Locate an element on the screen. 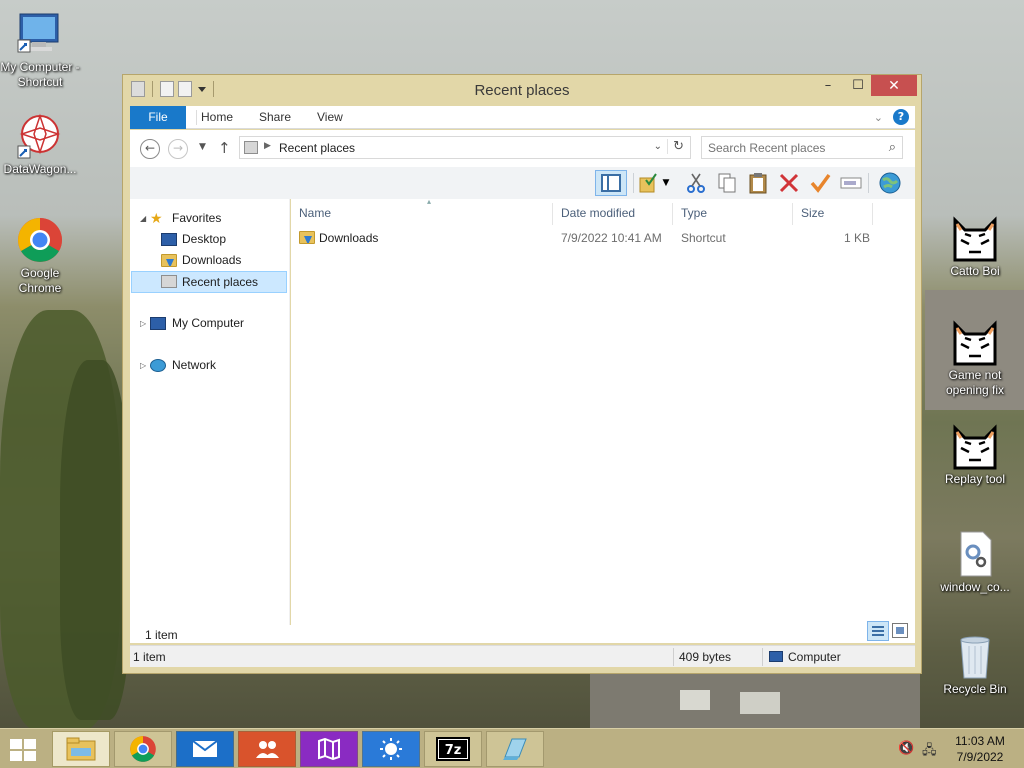 Image resolution: width=1024 pixels, height=768 pixels. tree-label: My Computer is located at coordinates (208, 323).